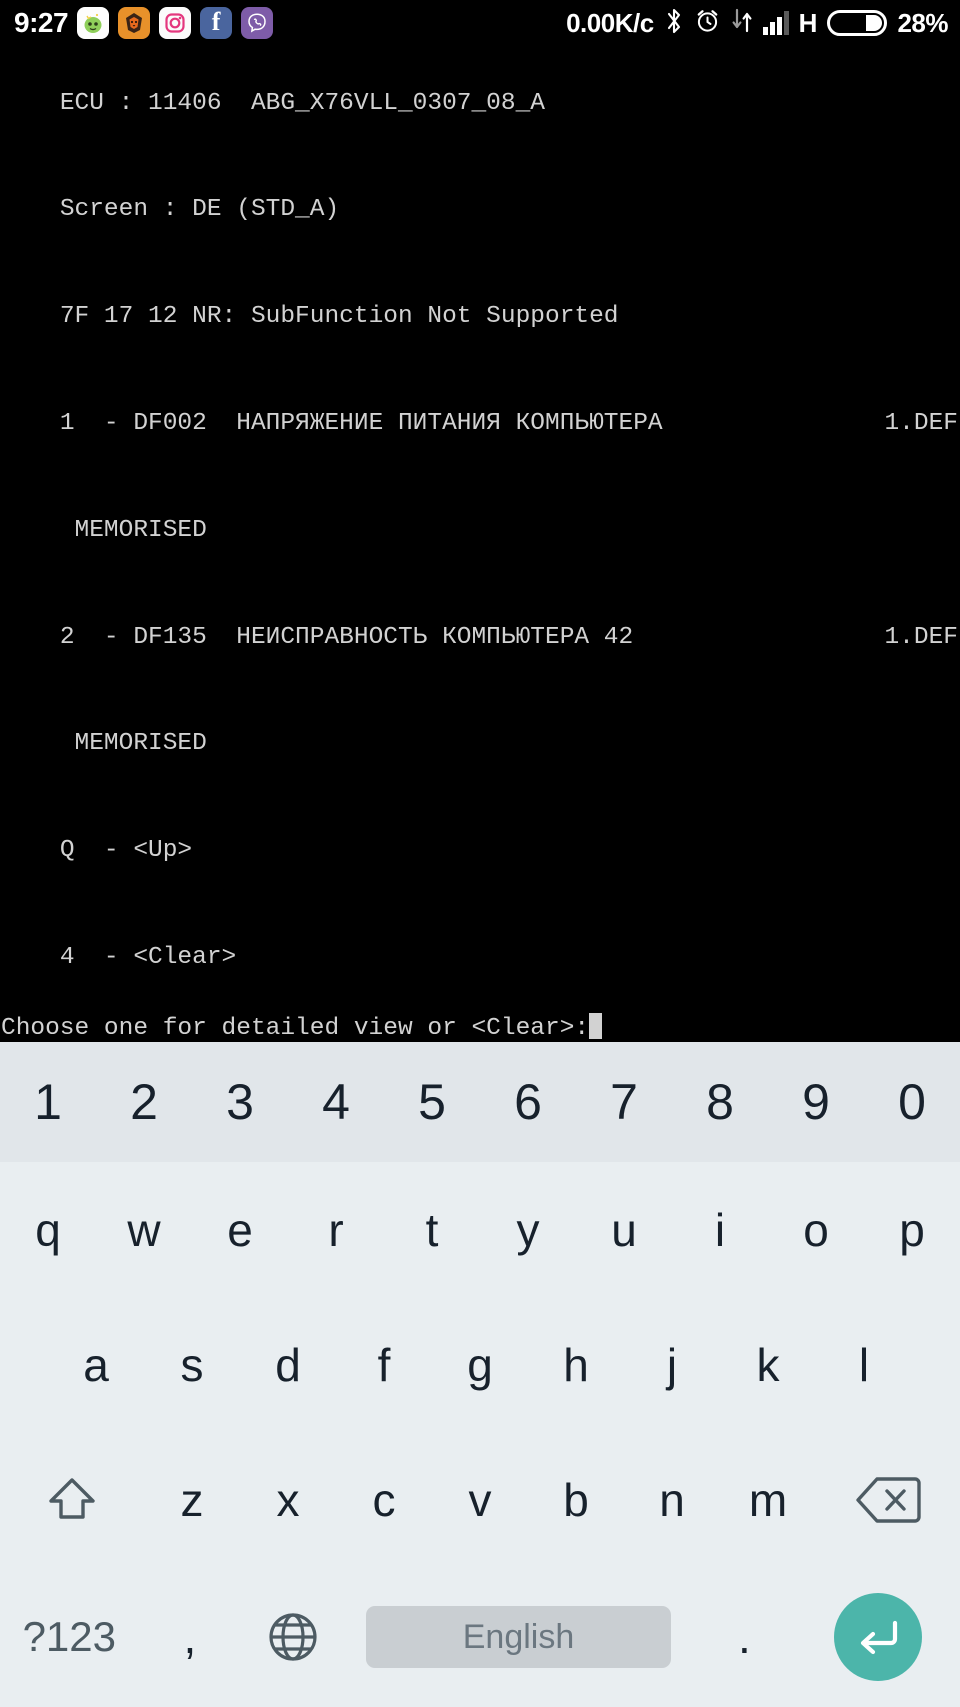 This screenshot has width=960, height=1707. I want to click on key-d: d, so click(288, 1364).